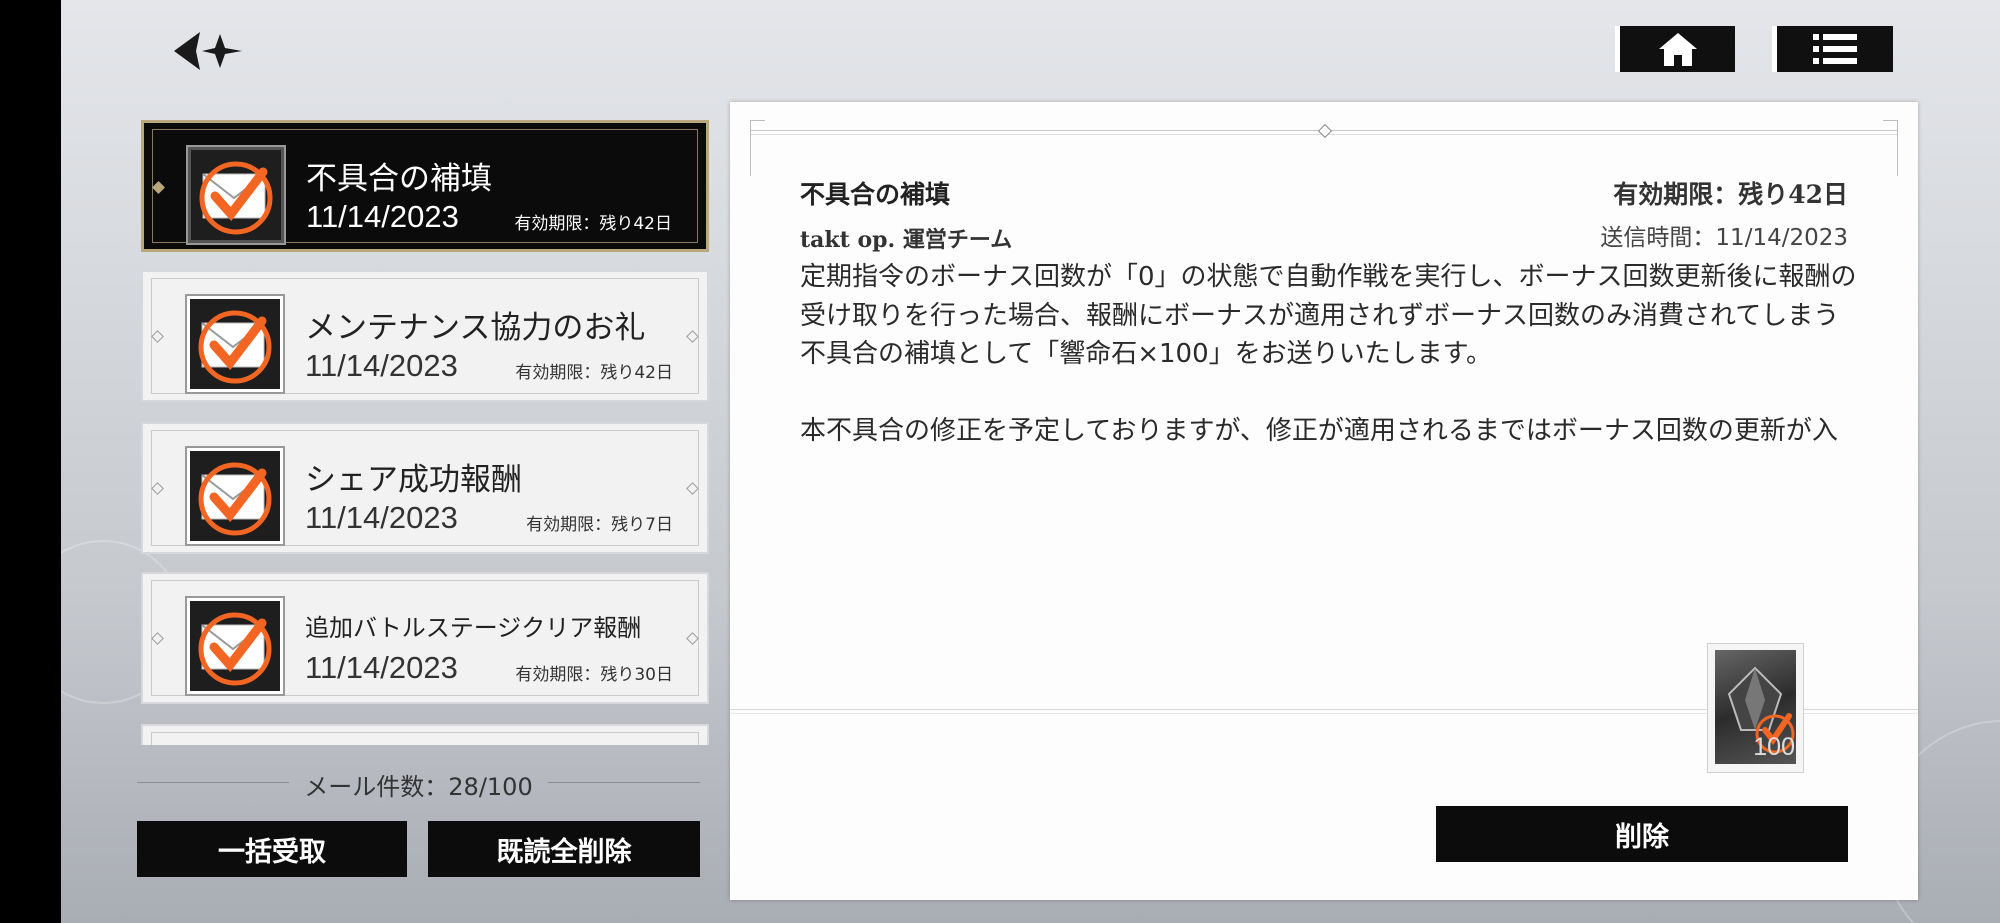  I want to click on detail-sent-time: 送信時間：11/14/2023, so click(1724, 238).